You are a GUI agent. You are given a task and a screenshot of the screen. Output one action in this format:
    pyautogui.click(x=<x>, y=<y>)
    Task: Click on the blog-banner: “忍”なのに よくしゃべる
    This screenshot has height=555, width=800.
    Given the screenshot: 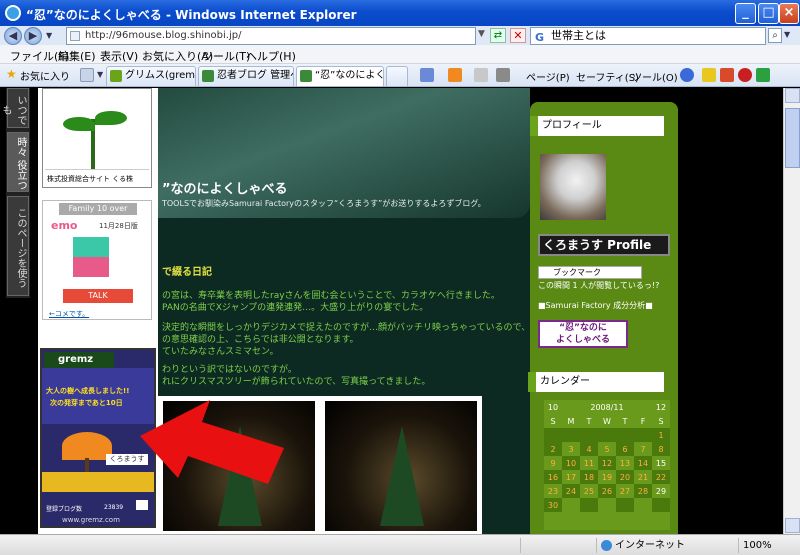 What is the action you would take?
    pyautogui.click(x=583, y=334)
    